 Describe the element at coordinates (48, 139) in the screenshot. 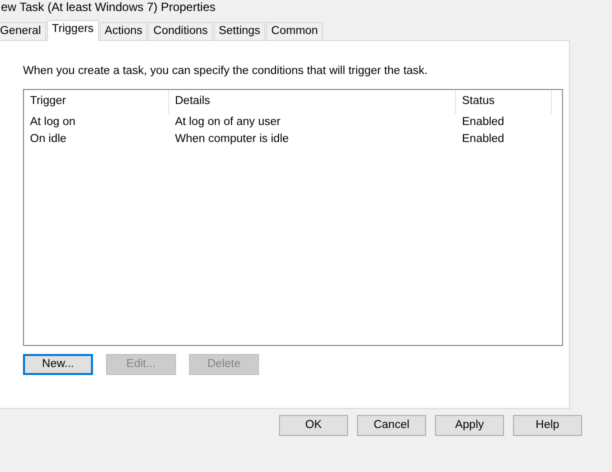

I see `table-cell-text: On idle` at that location.